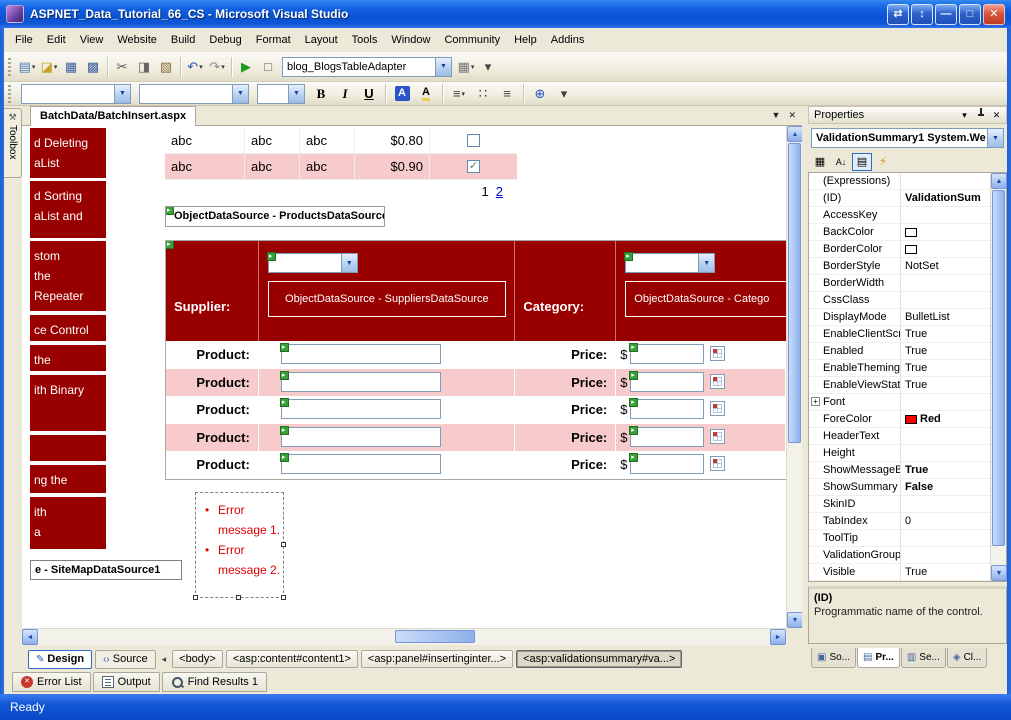 This screenshot has width=1011, height=720. Describe the element at coordinates (197, 659) in the screenshot. I see `tag-body: <body>` at that location.